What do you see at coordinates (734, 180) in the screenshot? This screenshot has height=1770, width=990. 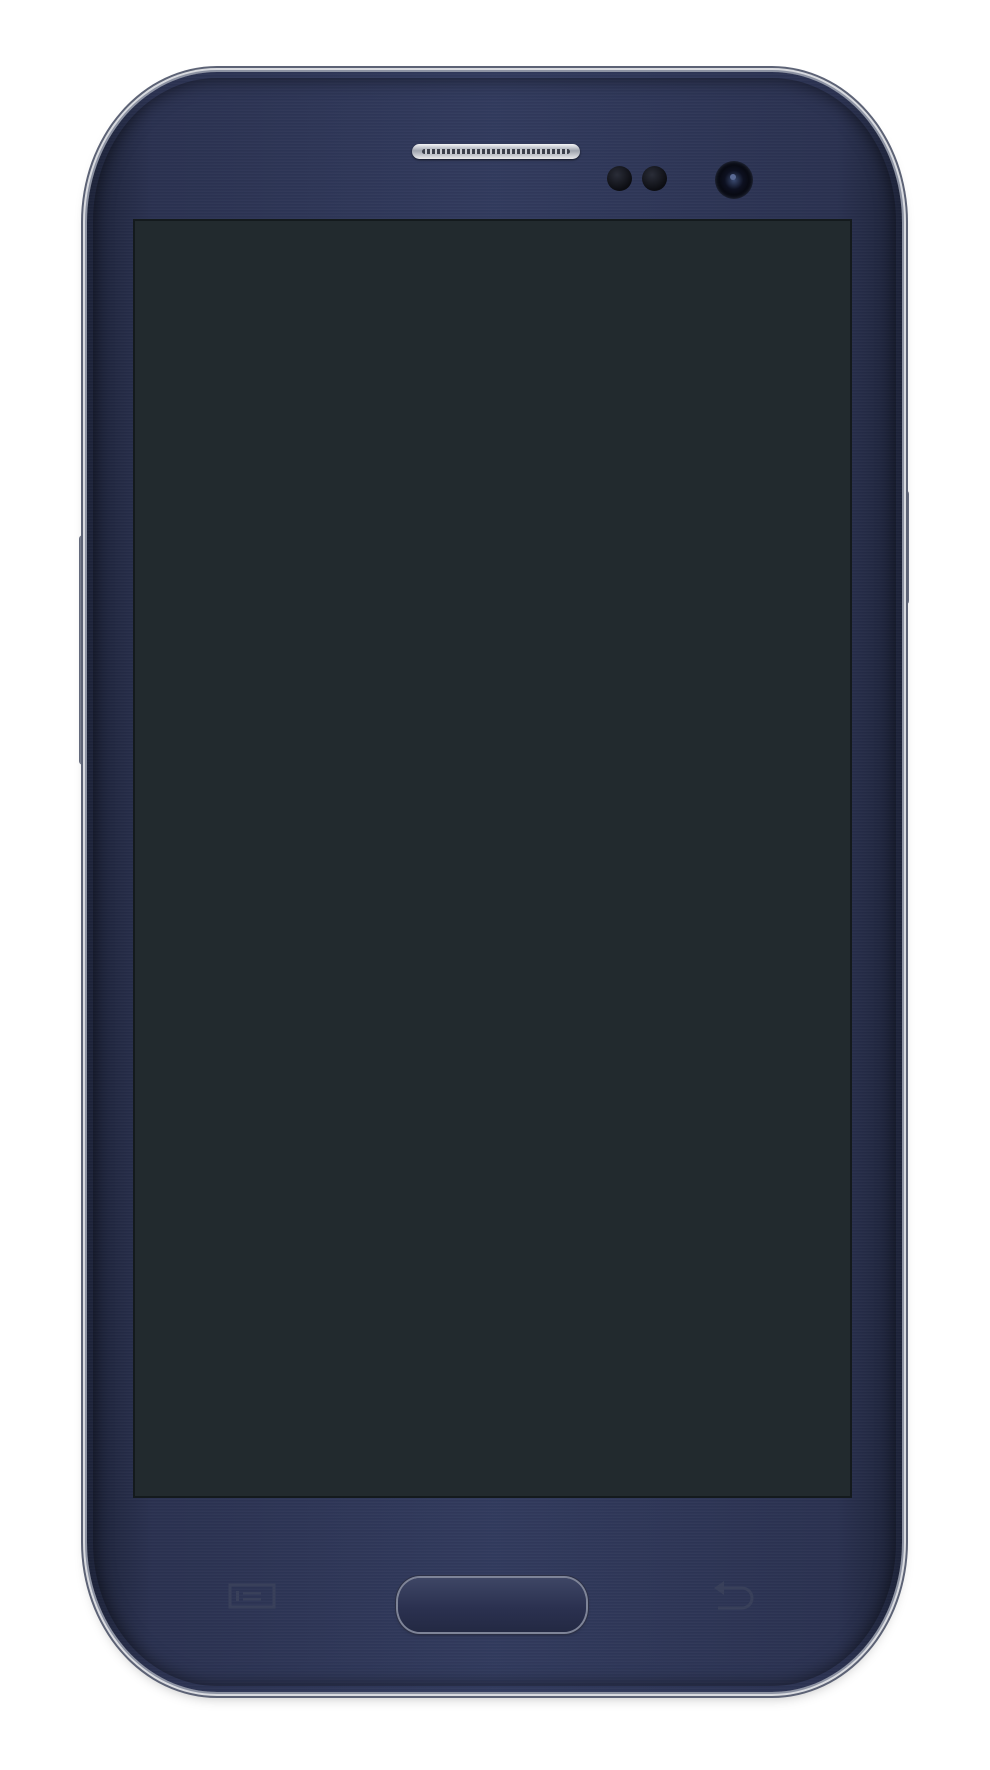 I see `front-camera` at bounding box center [734, 180].